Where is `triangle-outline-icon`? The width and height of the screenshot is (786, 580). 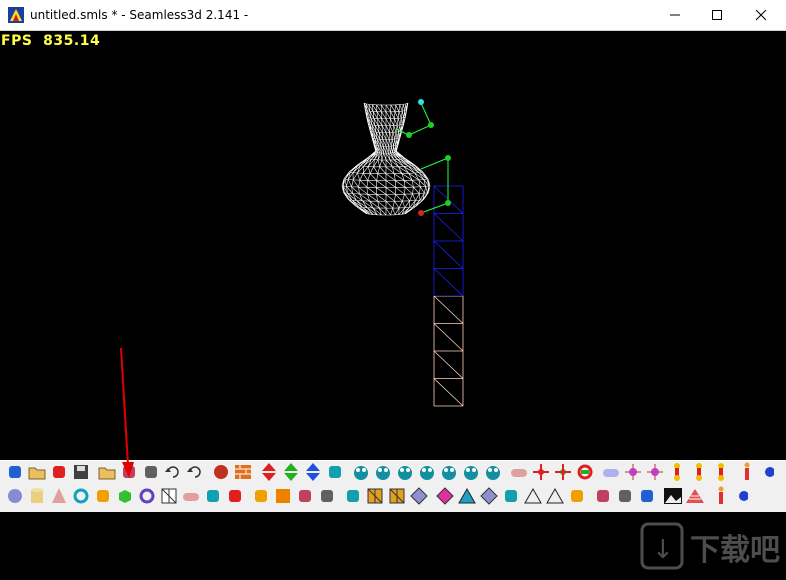
triangle-outline-icon is located at coordinates (533, 498).